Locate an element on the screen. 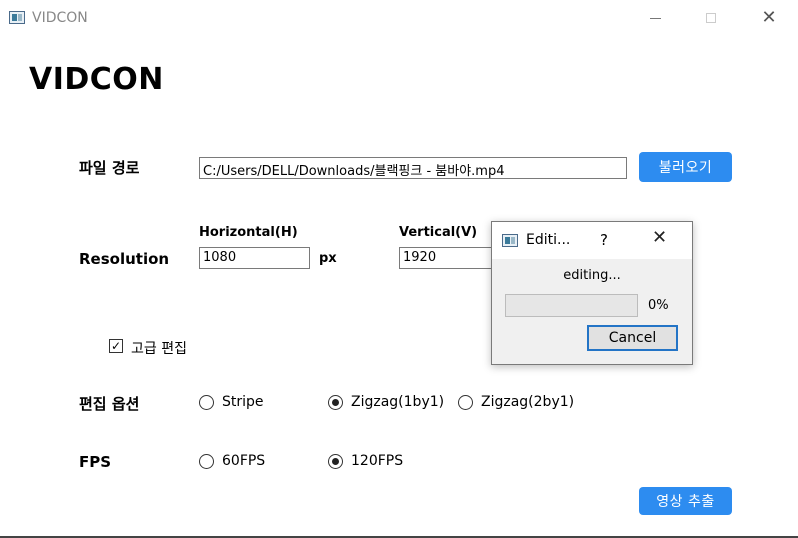 The width and height of the screenshot is (798, 538). app-title: VIDCON is located at coordinates (96, 79).